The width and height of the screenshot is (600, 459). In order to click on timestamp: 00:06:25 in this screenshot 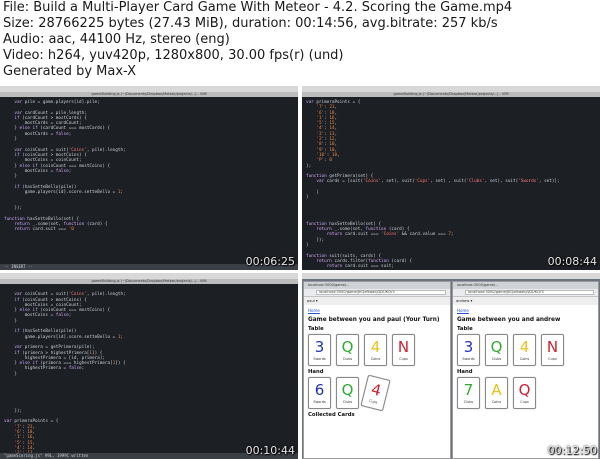, I will do `click(270, 261)`.